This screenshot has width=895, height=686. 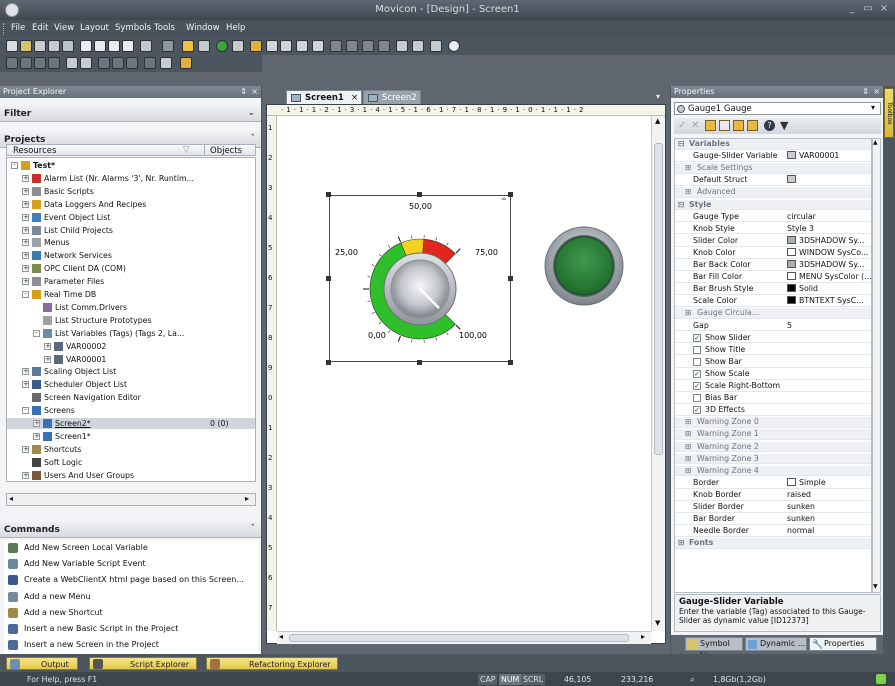 I want to click on tree-item: + Menus, so click(x=131, y=242).